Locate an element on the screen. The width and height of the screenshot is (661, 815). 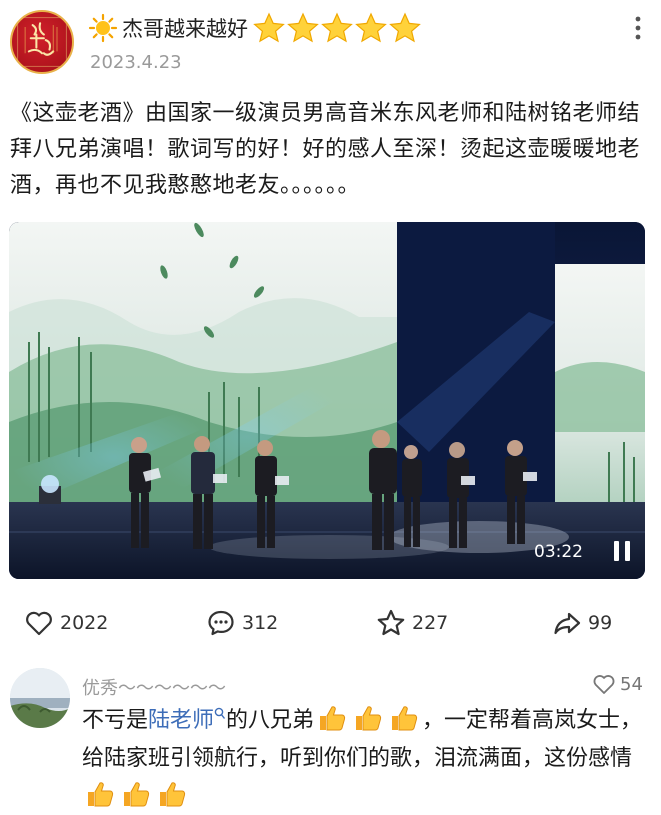
comment-like-button: 54 is located at coordinates (617, 684).